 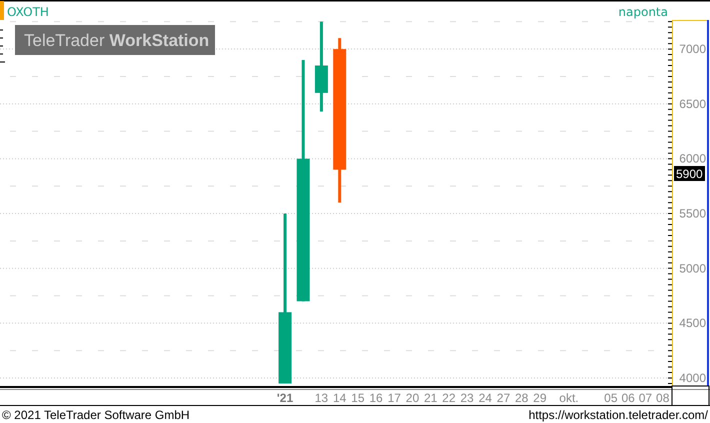 What do you see at coordinates (115, 40) in the screenshot?
I see `logo: TeleTrader WorkStation` at bounding box center [115, 40].